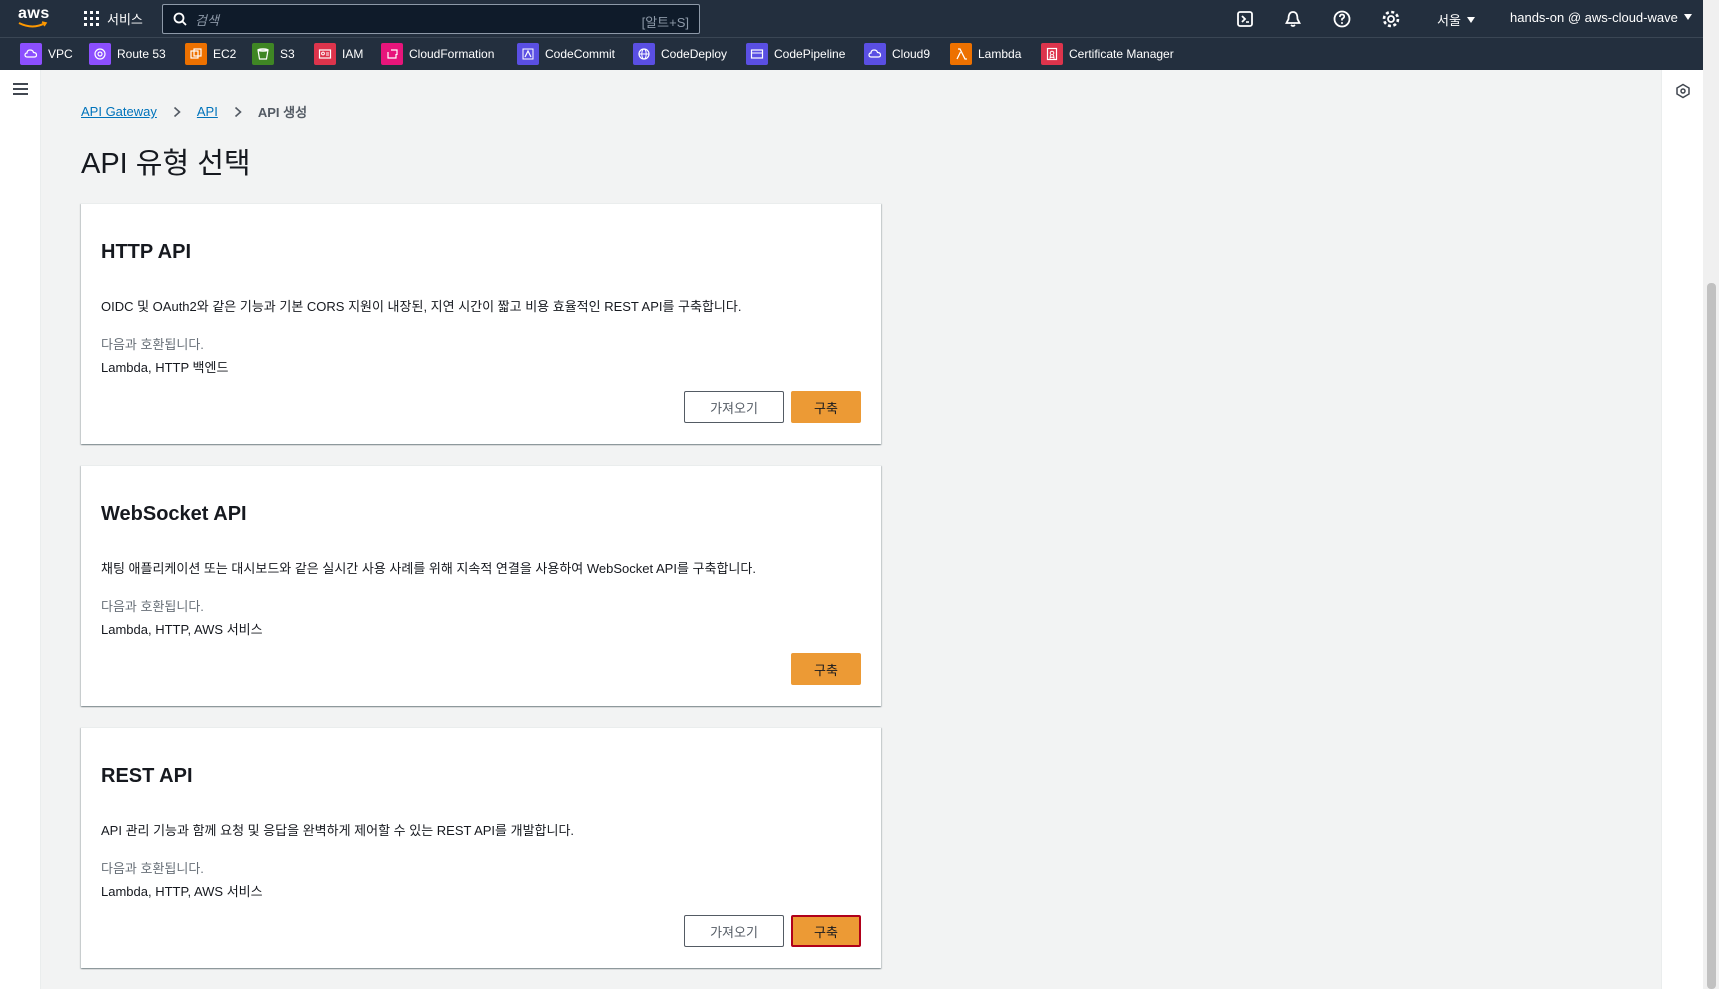  Describe the element at coordinates (1391, 19) in the screenshot. I see `gear-icon` at that location.